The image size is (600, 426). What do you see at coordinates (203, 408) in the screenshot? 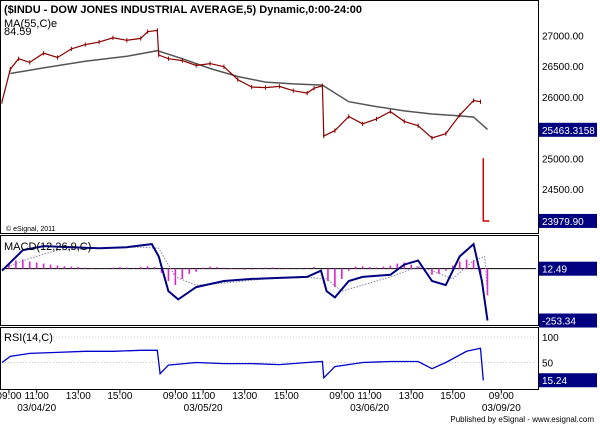
I see `x-date-label: 03/05/20` at bounding box center [203, 408].